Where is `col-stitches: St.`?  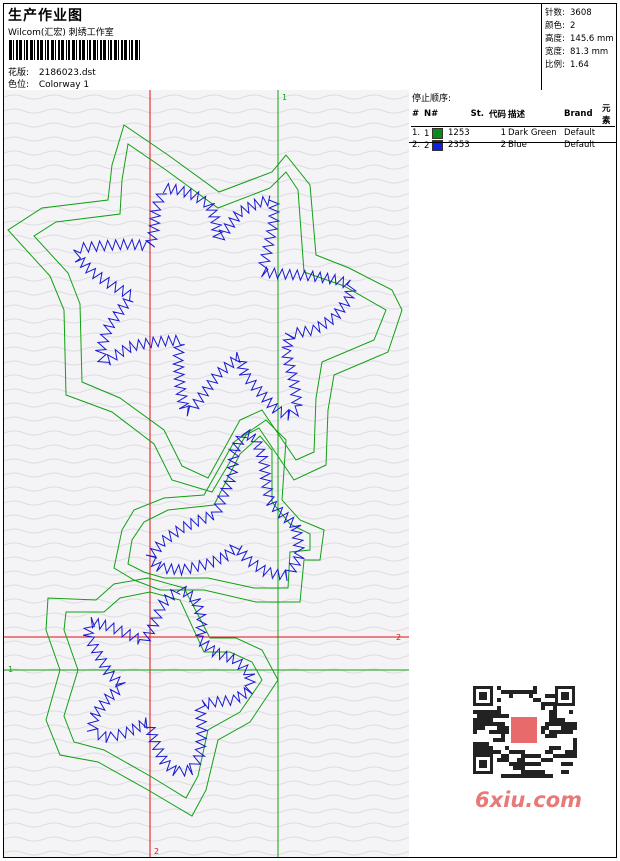 col-stitches: St. is located at coordinates (466, 114).